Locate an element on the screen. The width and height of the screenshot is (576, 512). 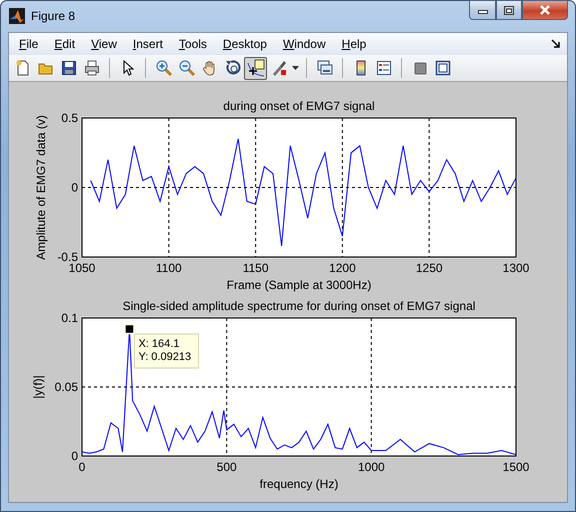
axis-label: frequency (Hz) is located at coordinates (299, 484).